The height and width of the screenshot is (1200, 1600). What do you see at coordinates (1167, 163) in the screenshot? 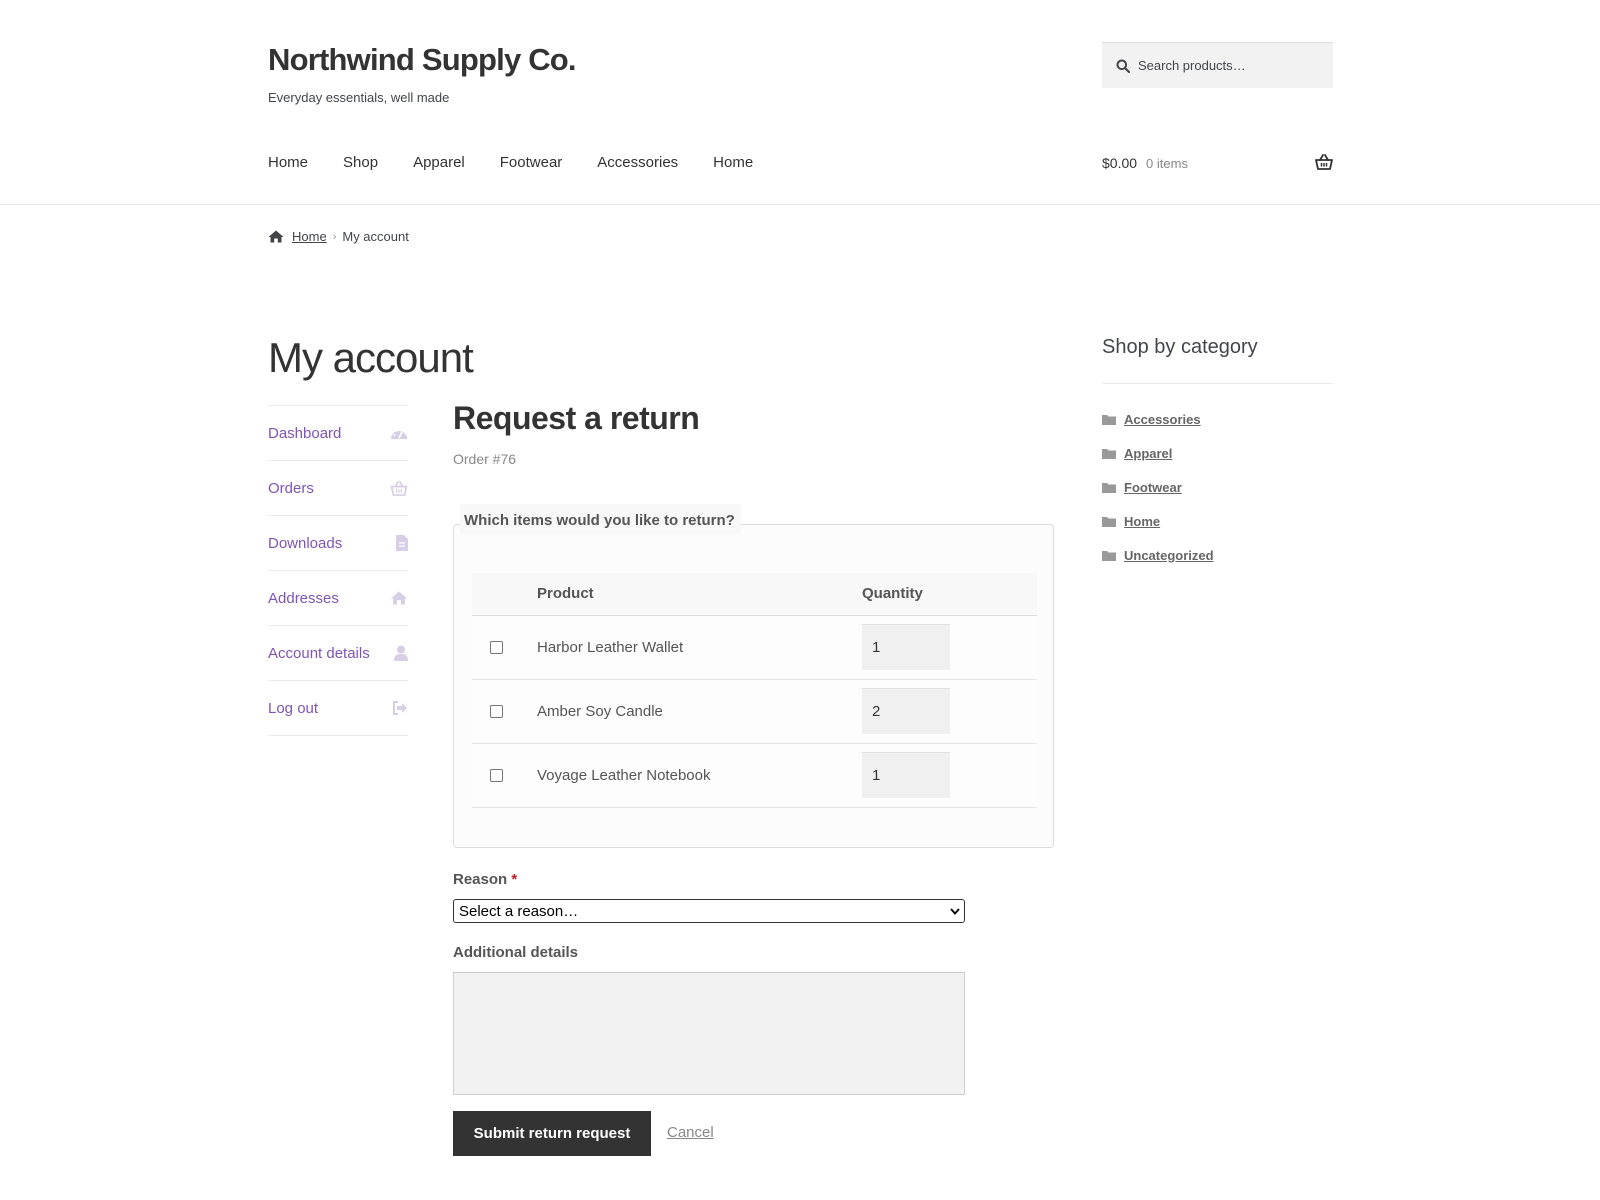
I see `cart-count: 0 items` at bounding box center [1167, 163].